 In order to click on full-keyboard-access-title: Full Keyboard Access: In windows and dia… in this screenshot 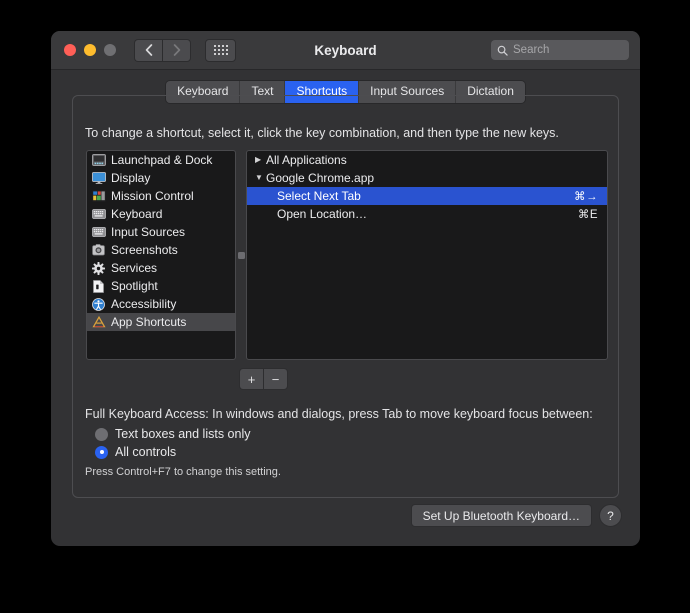, I will do `click(339, 414)`.